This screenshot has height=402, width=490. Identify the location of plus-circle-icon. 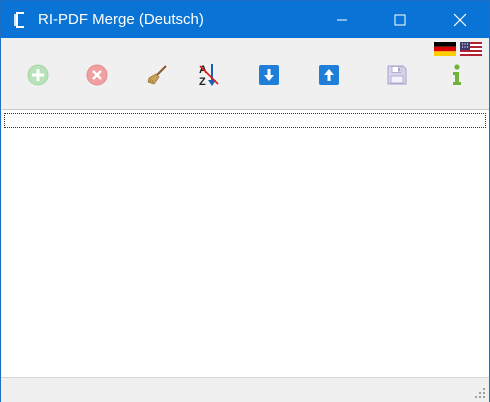
(38, 75).